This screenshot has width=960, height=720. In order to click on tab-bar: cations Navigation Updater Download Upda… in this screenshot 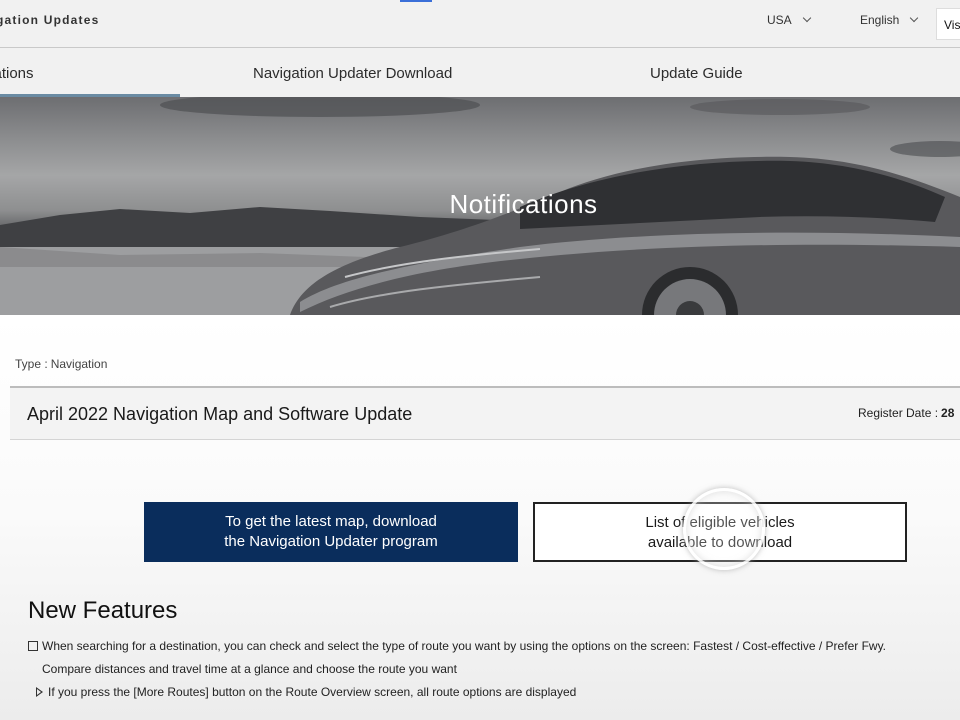, I will do `click(480, 72)`.